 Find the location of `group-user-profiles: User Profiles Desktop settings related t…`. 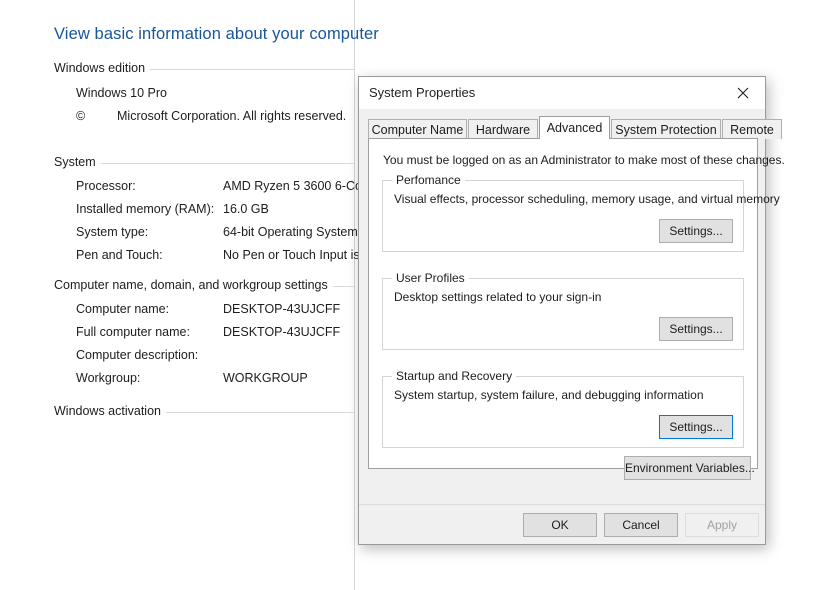

group-user-profiles: User Profiles Desktop settings related t… is located at coordinates (563, 310).